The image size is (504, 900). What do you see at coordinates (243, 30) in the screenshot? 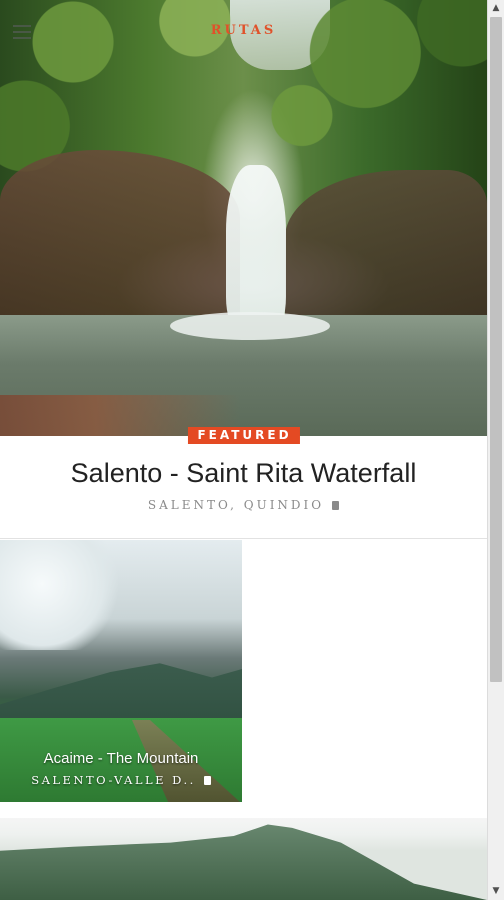
I see `app-title: RUTAS` at bounding box center [243, 30].